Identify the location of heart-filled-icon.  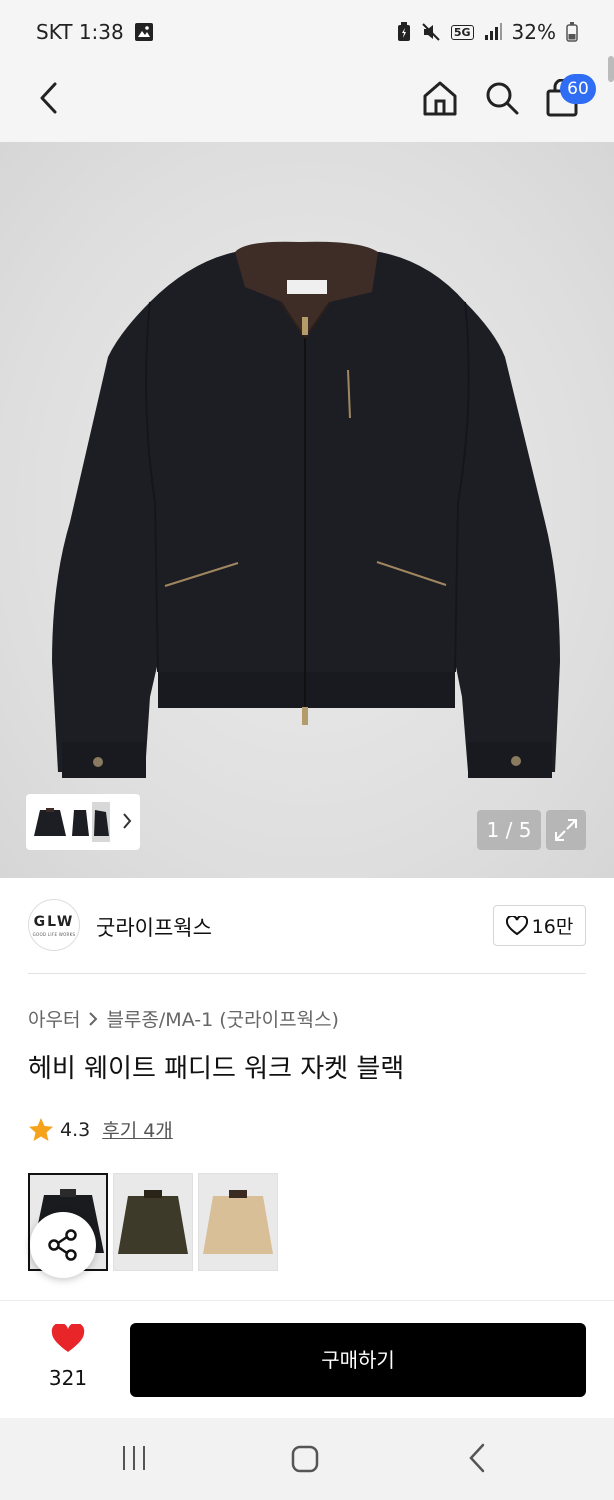
(68, 1337).